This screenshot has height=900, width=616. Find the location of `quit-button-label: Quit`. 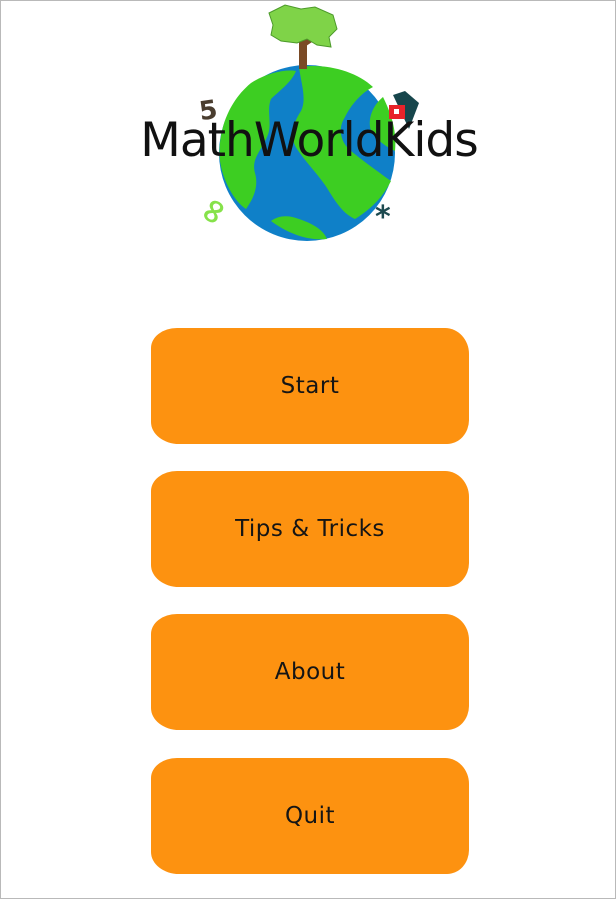

quit-button-label: Quit is located at coordinates (310, 816).